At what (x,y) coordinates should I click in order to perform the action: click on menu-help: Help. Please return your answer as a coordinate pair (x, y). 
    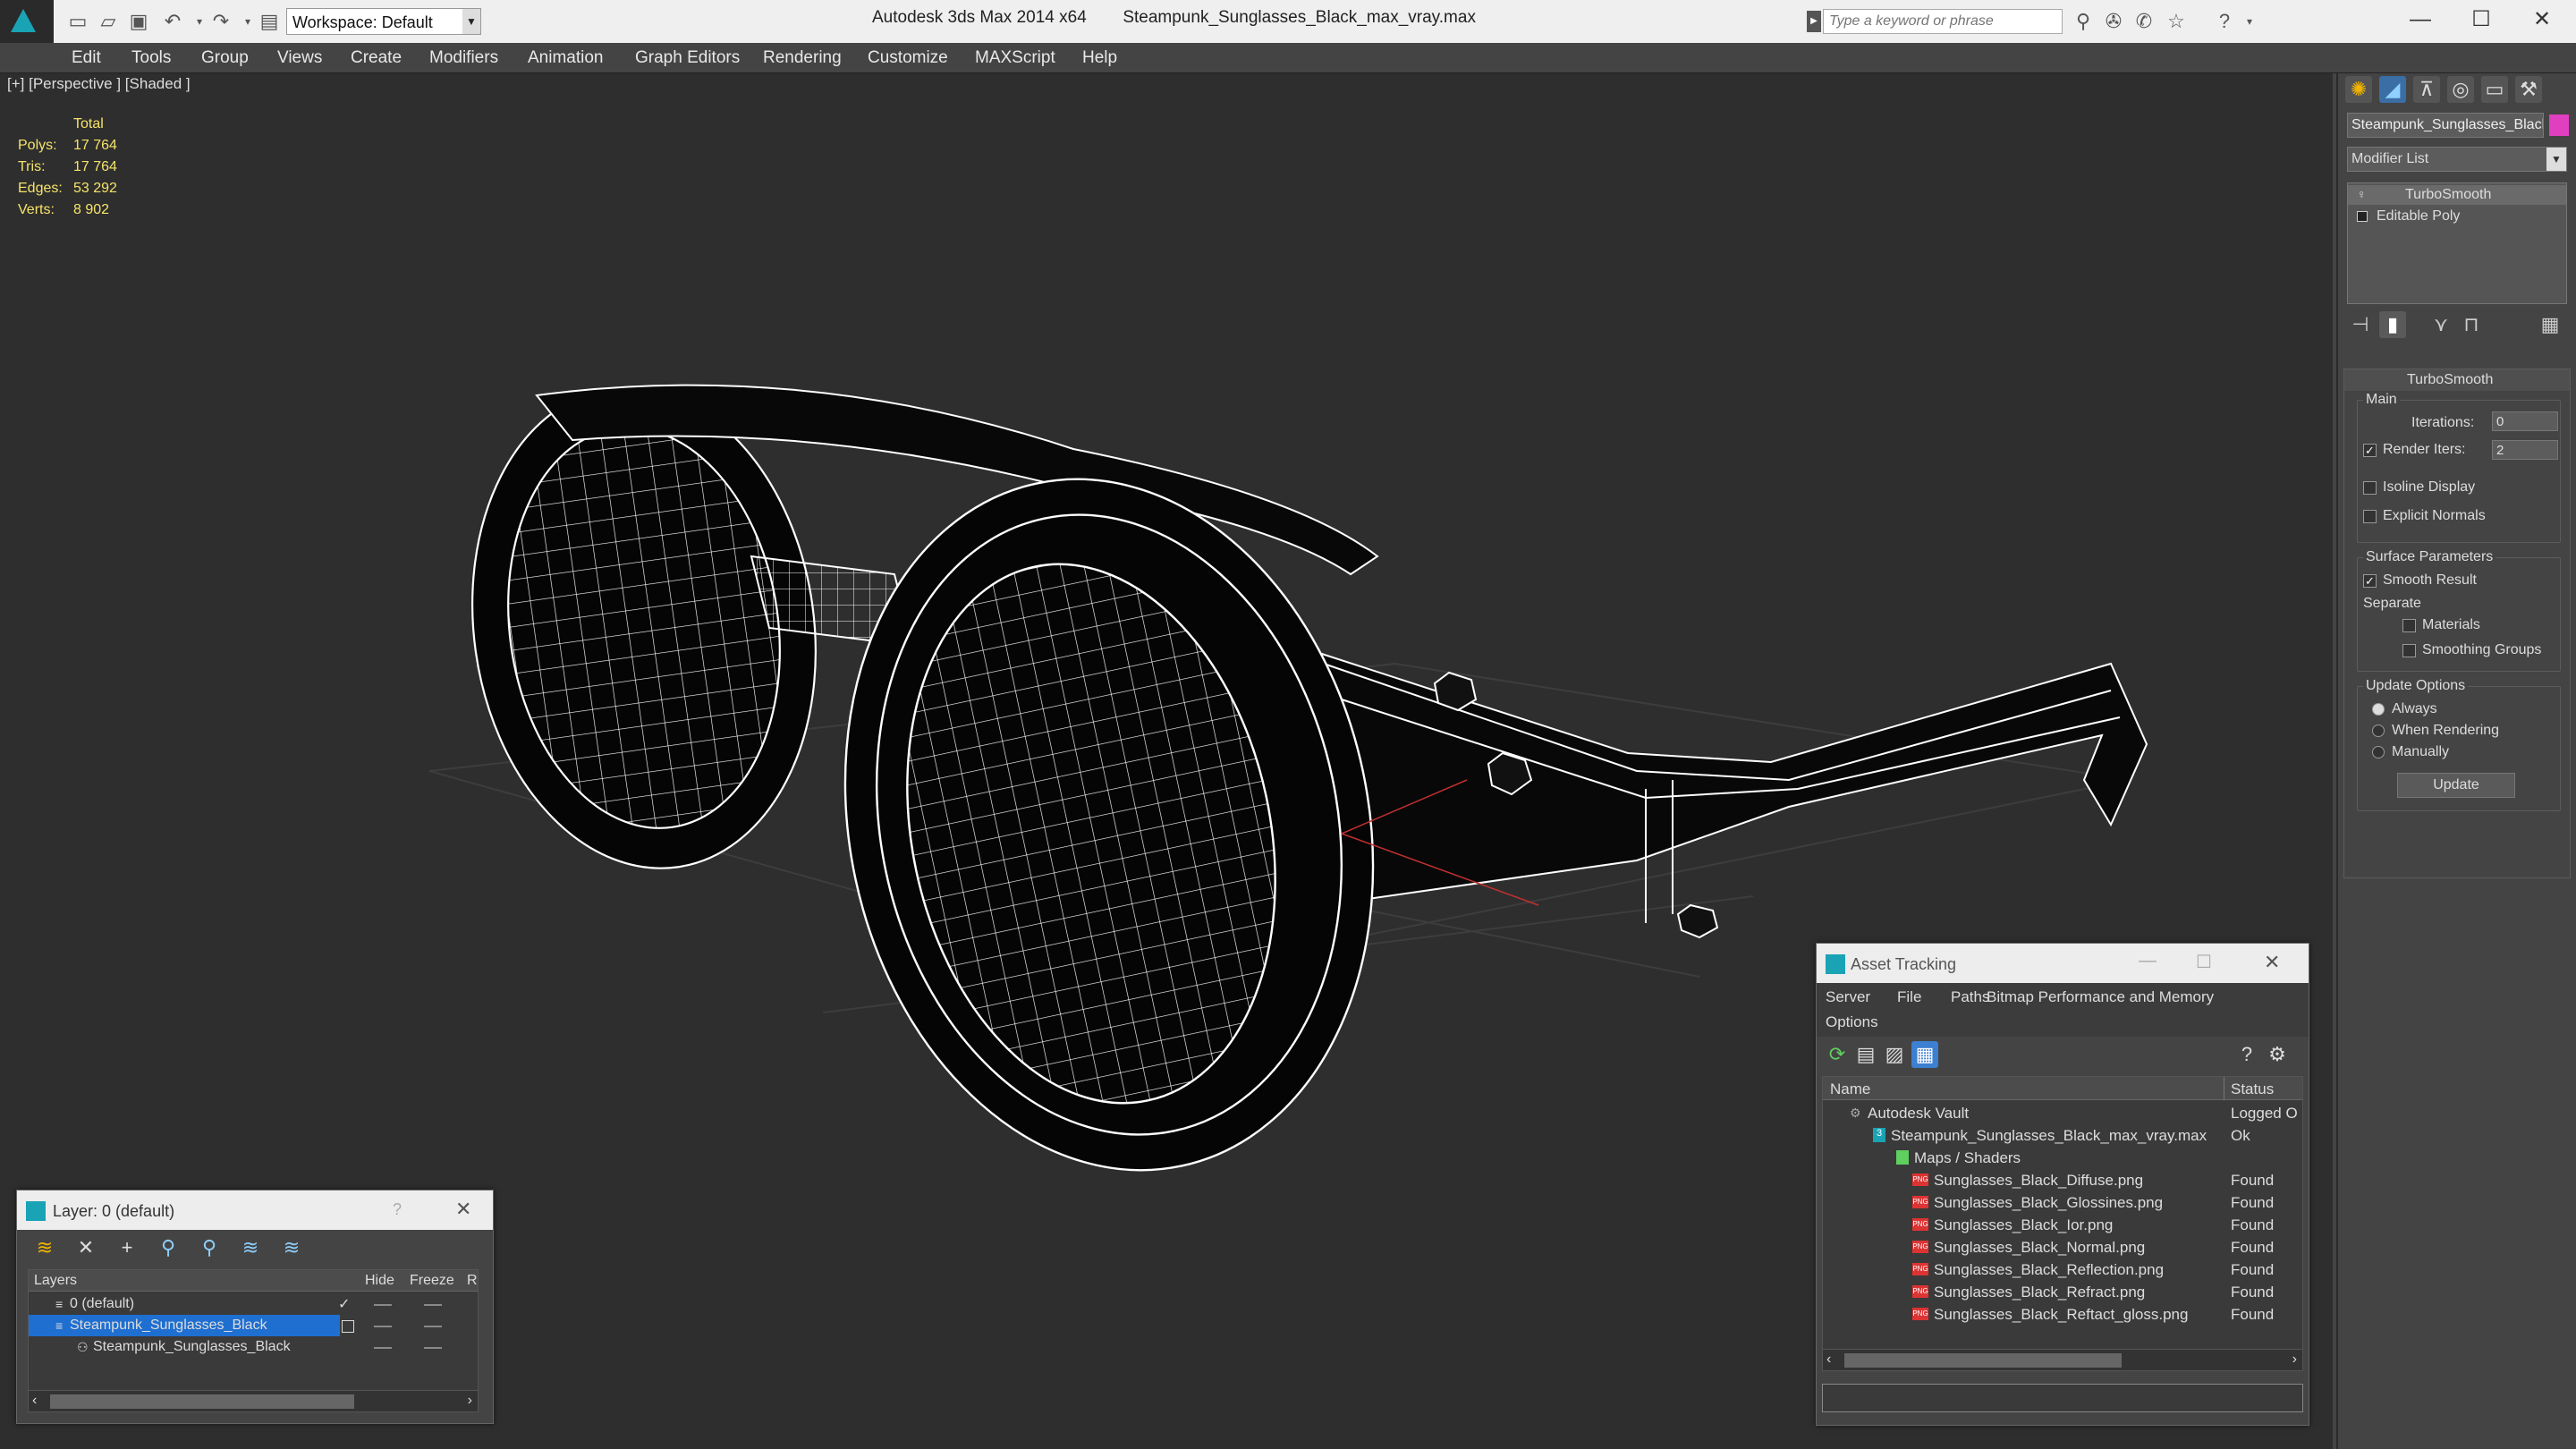
    Looking at the image, I should click on (1099, 58).